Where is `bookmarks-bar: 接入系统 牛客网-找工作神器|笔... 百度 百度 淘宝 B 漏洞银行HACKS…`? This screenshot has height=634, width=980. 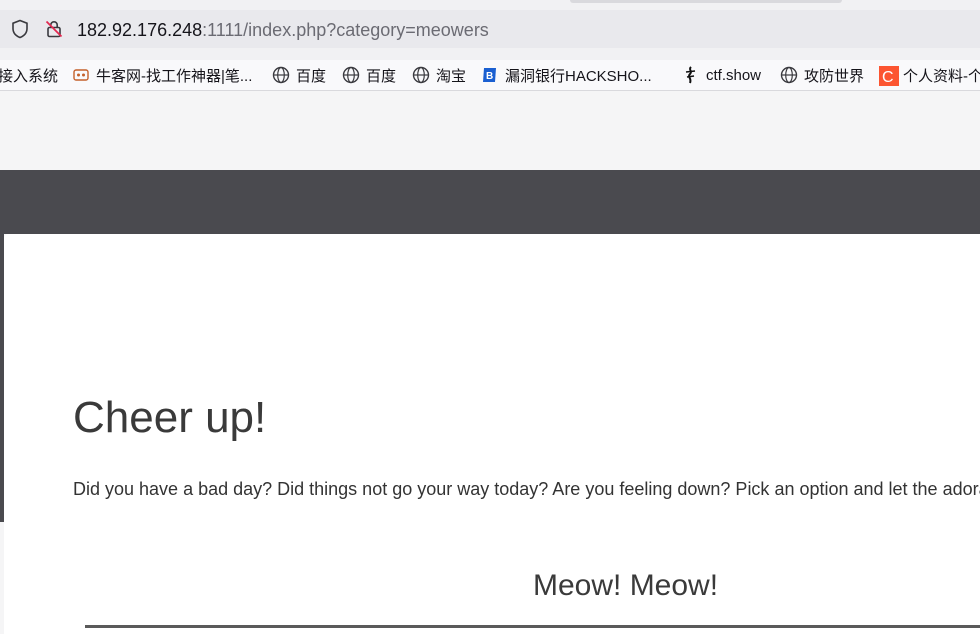 bookmarks-bar: 接入系统 牛客网-找工作神器|笔... 百度 百度 淘宝 B 漏洞银行HACKS… is located at coordinates (490, 75).